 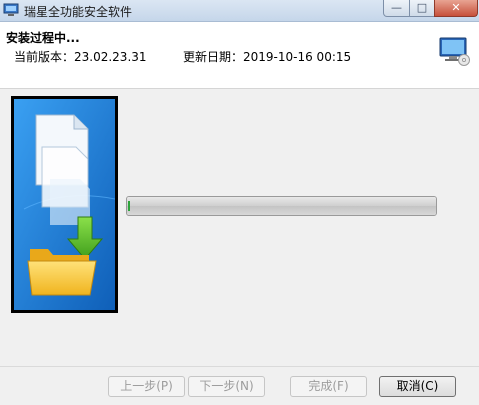 I want to click on current-version: 当前版本：23.02.23.31, so click(x=80, y=57).